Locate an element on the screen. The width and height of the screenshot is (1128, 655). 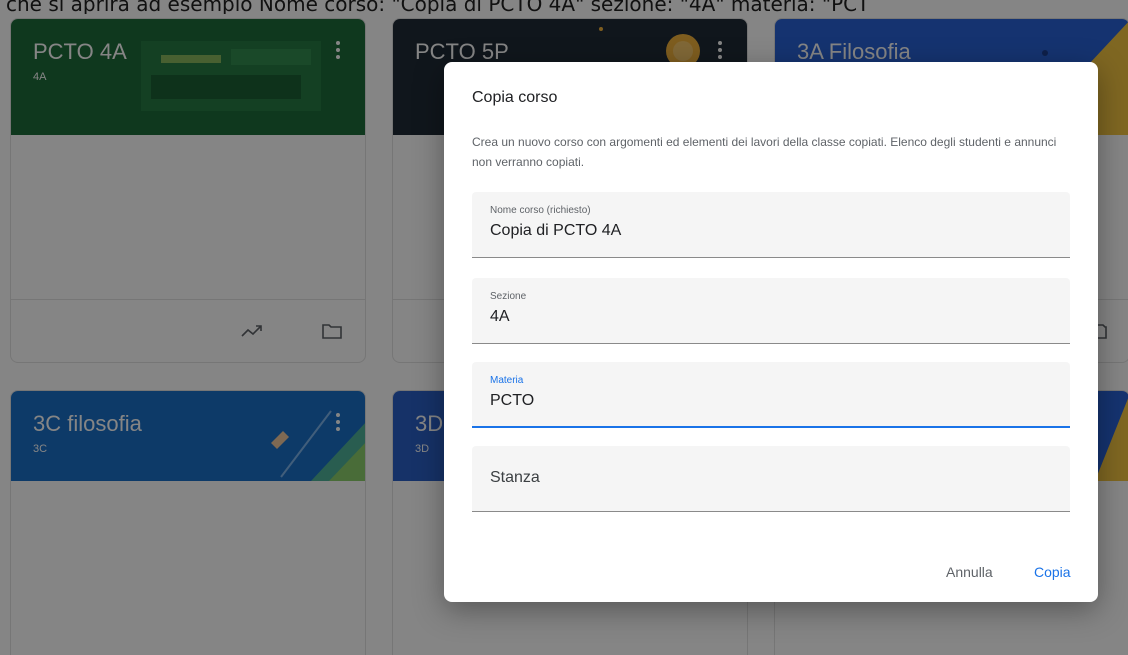
field-label: Sezione is located at coordinates (508, 296).